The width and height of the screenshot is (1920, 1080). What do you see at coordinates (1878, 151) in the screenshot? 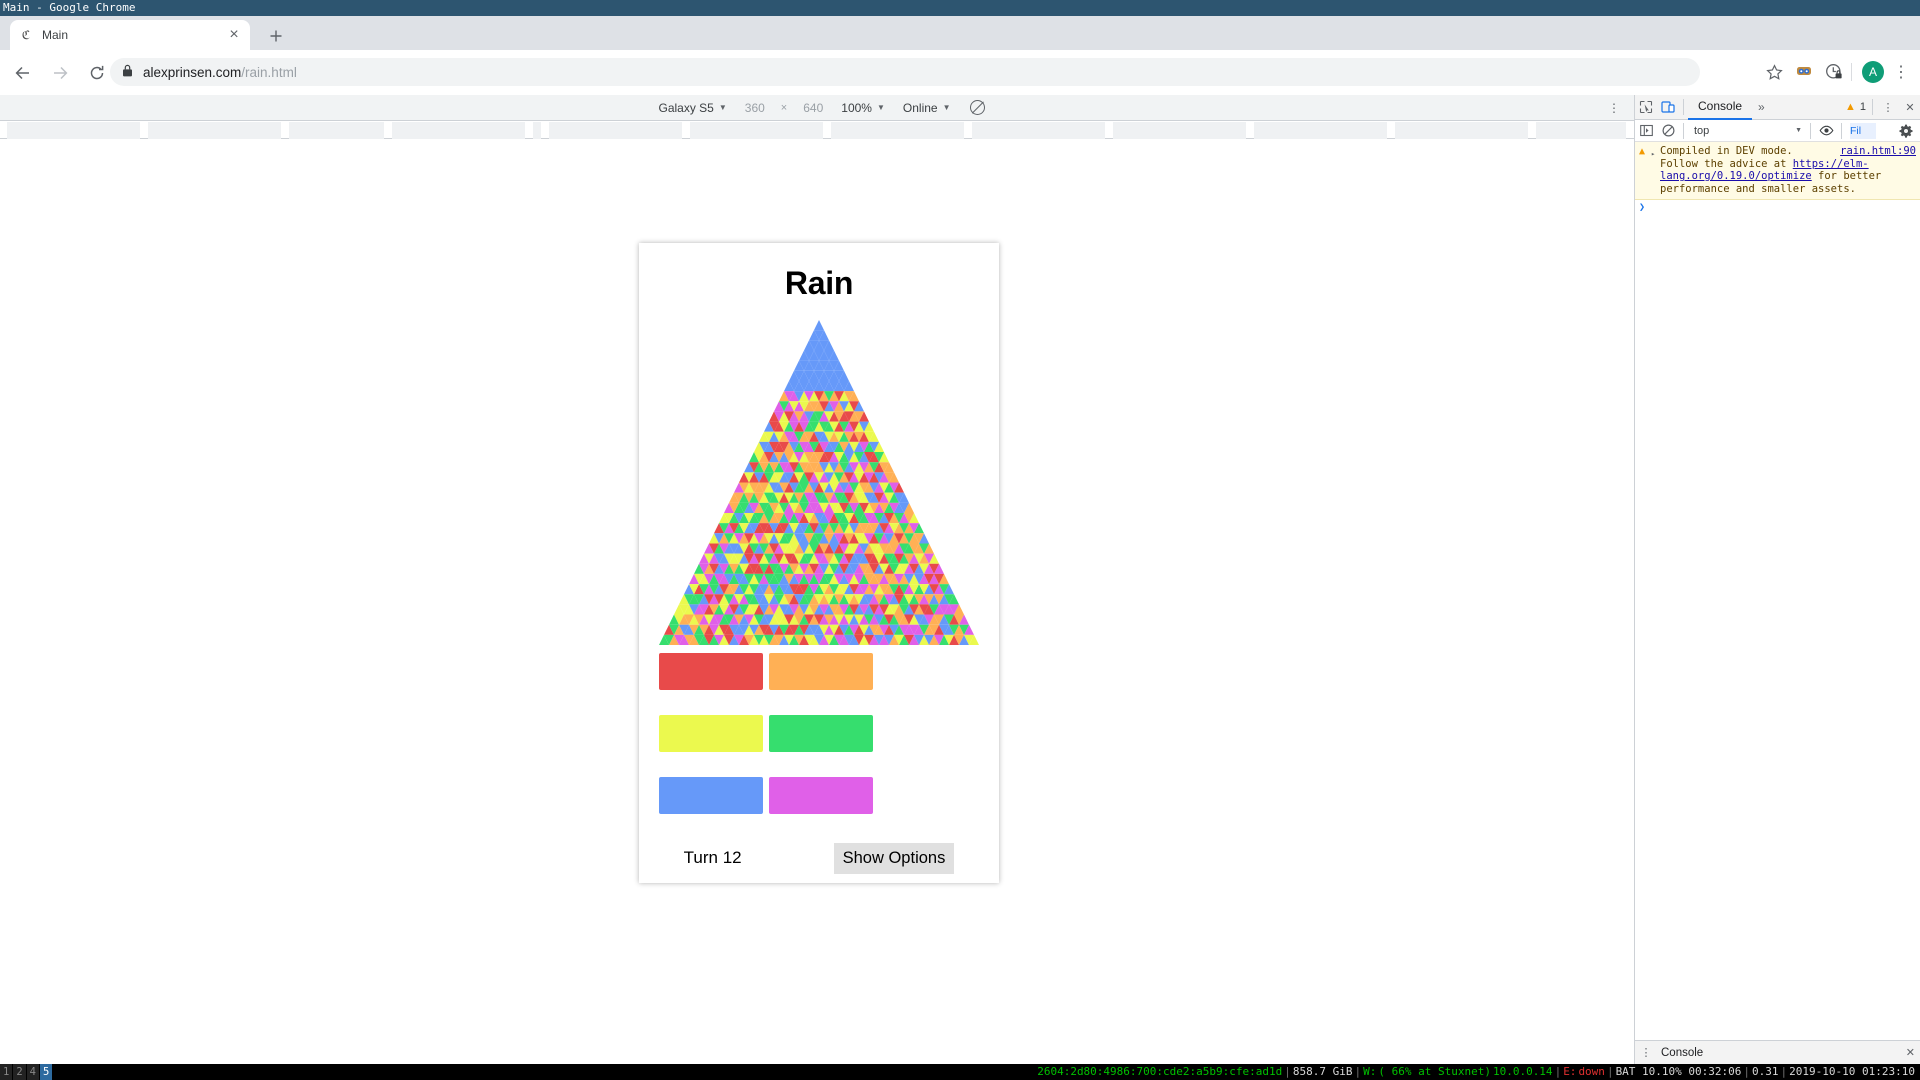
I see `source-location-link: rain.html:90` at bounding box center [1878, 151].